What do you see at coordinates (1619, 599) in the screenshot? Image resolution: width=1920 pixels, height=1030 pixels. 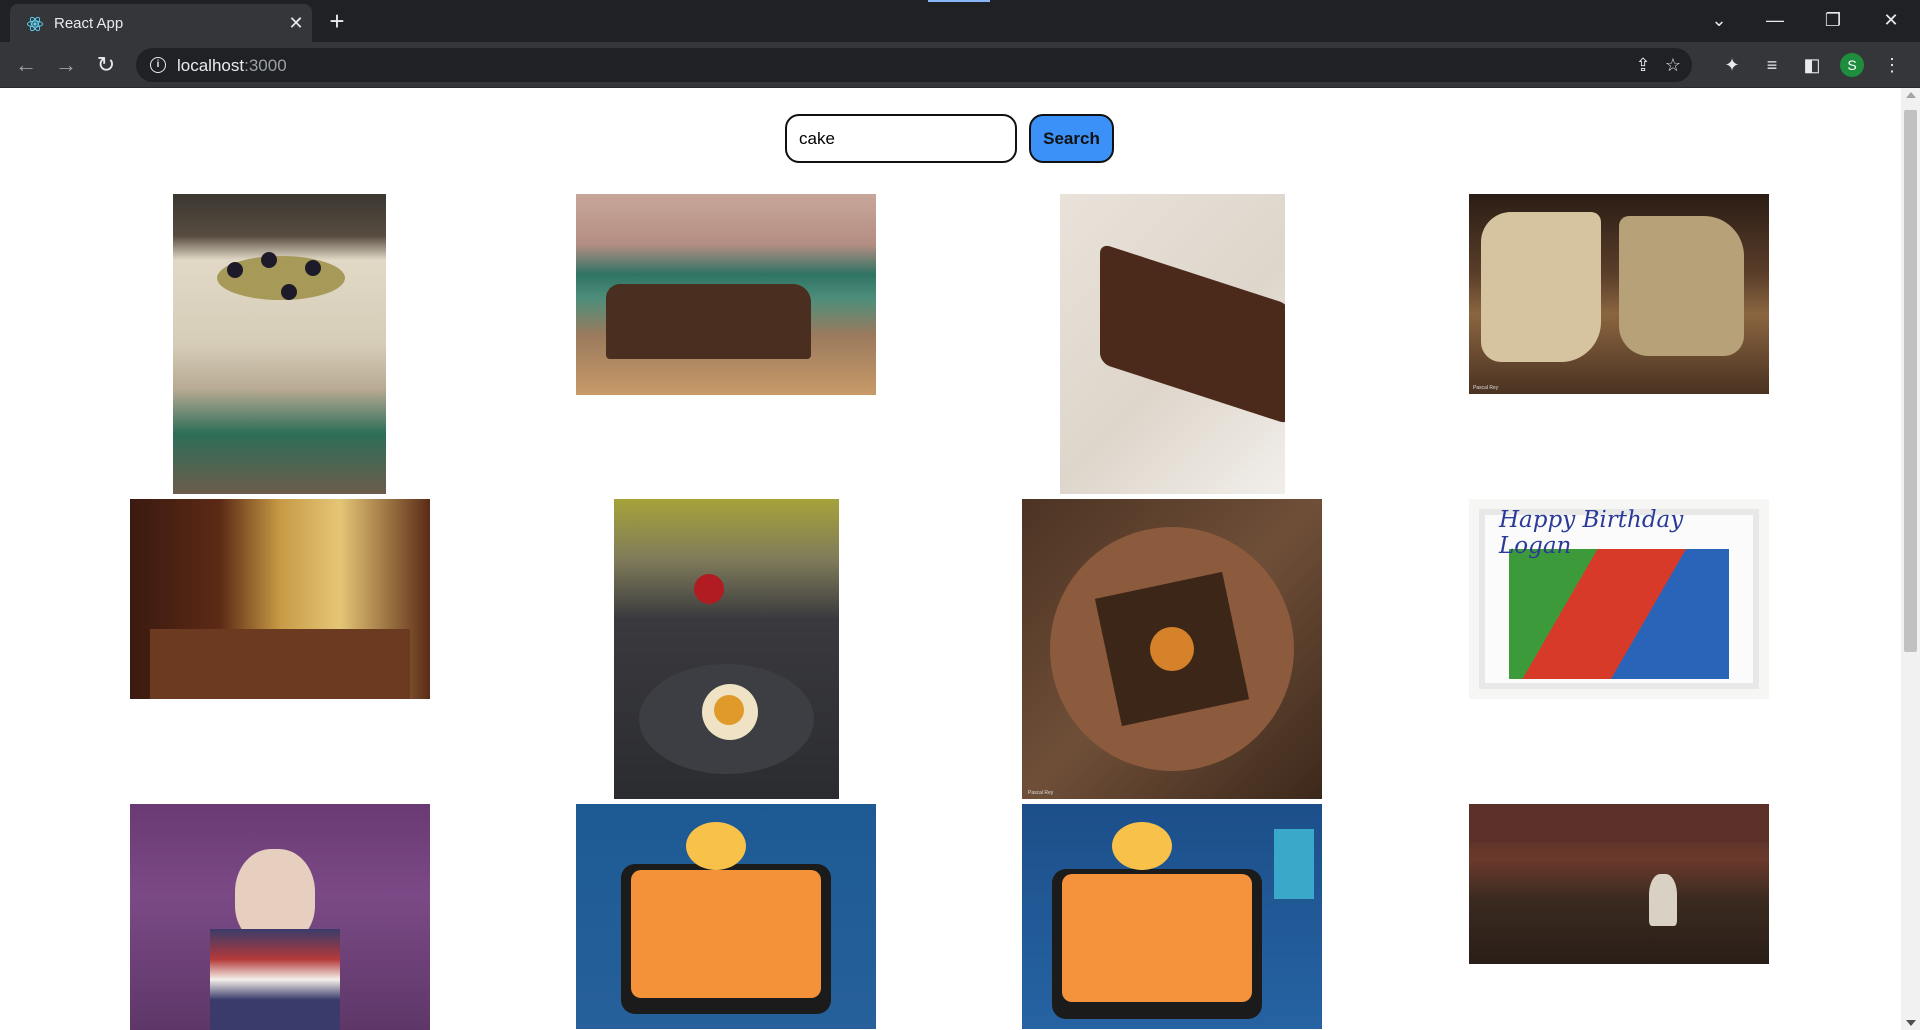 I see `result-image: Happy Birthday Logan` at bounding box center [1619, 599].